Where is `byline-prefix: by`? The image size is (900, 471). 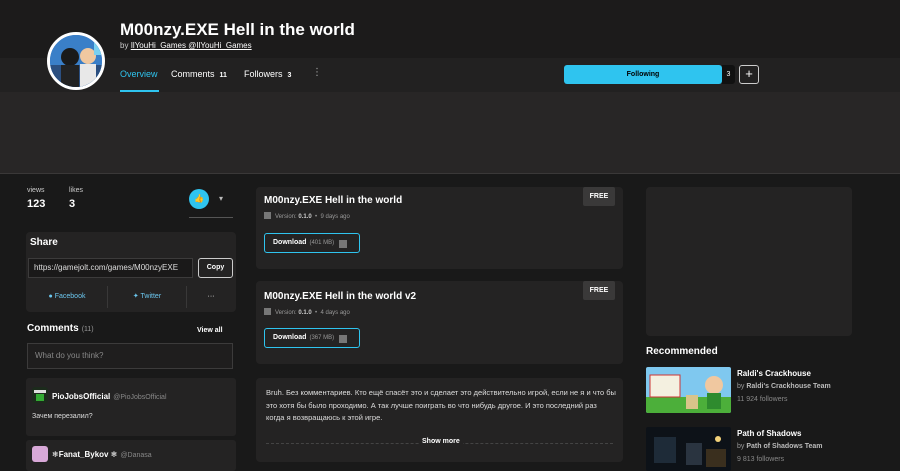 byline-prefix: by is located at coordinates (124, 45).